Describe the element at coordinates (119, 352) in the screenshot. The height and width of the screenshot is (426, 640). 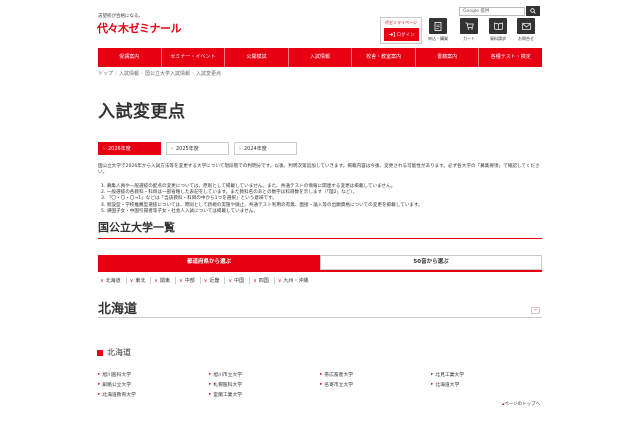
I see `prefecture-label: 北海道` at that location.